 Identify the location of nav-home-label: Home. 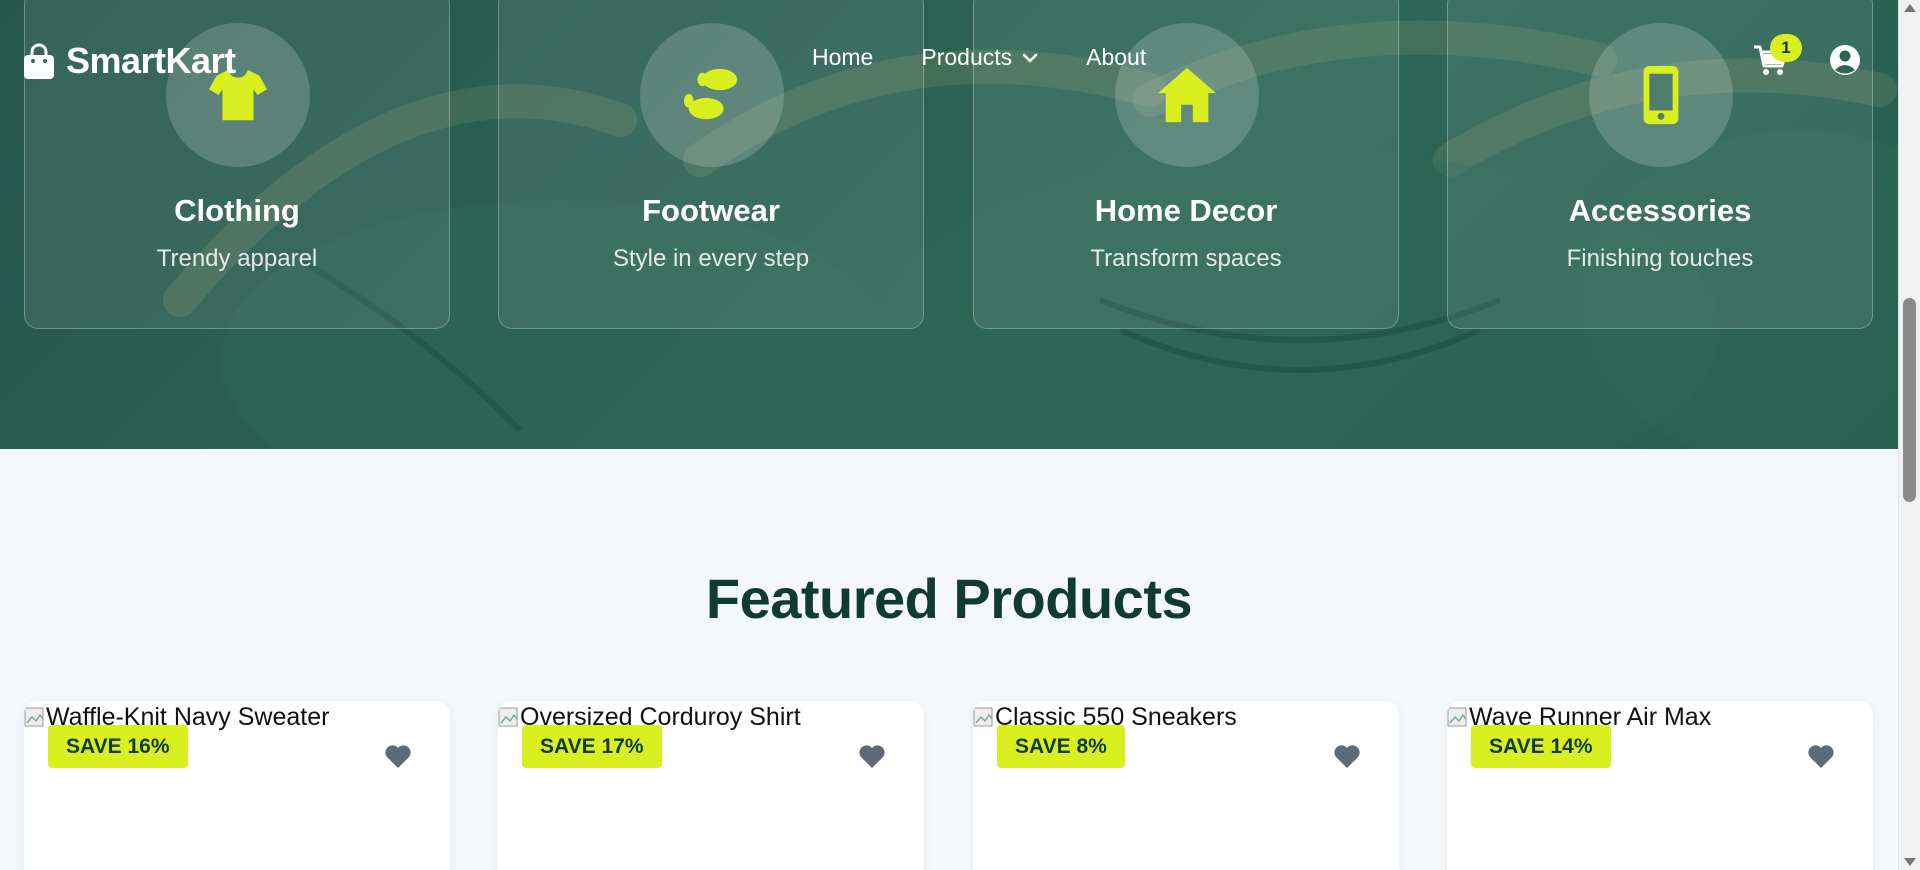
(843, 57).